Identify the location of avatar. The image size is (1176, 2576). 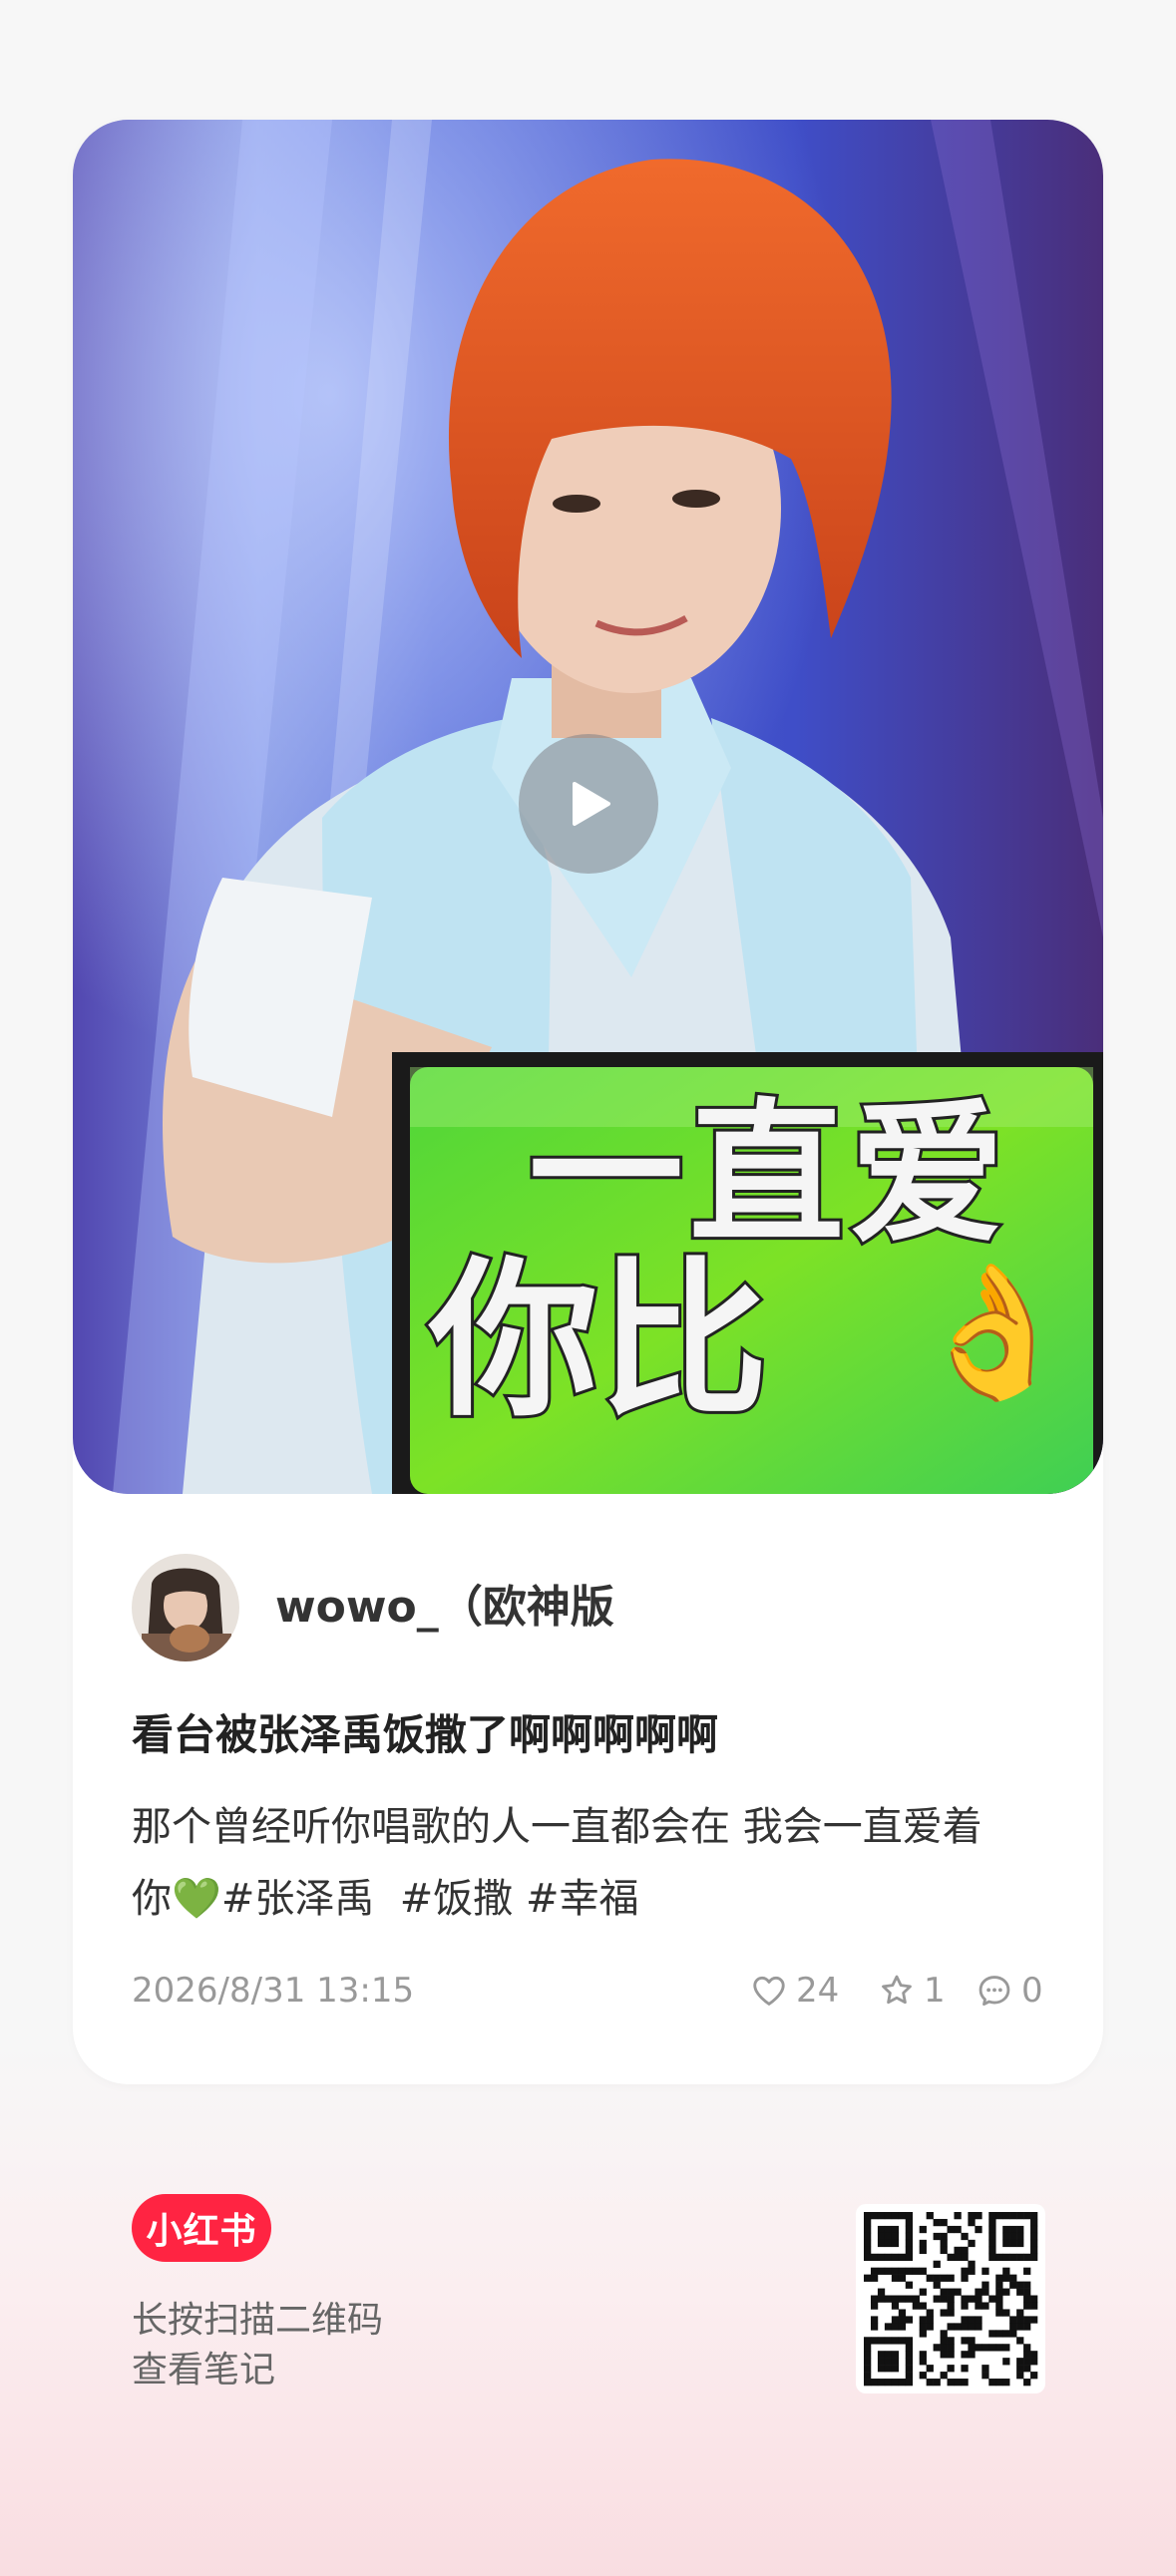
(186, 1607).